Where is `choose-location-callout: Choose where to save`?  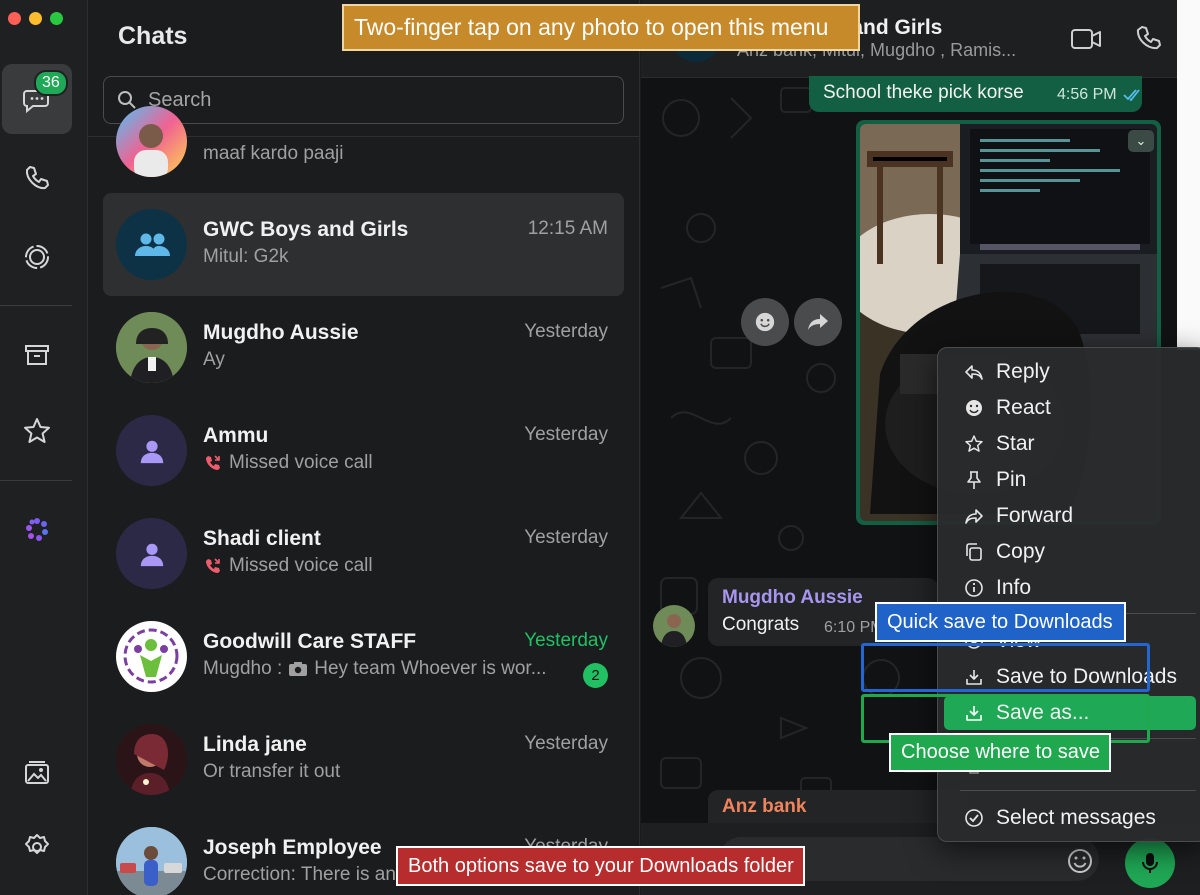 choose-location-callout: Choose where to save is located at coordinates (1000, 752).